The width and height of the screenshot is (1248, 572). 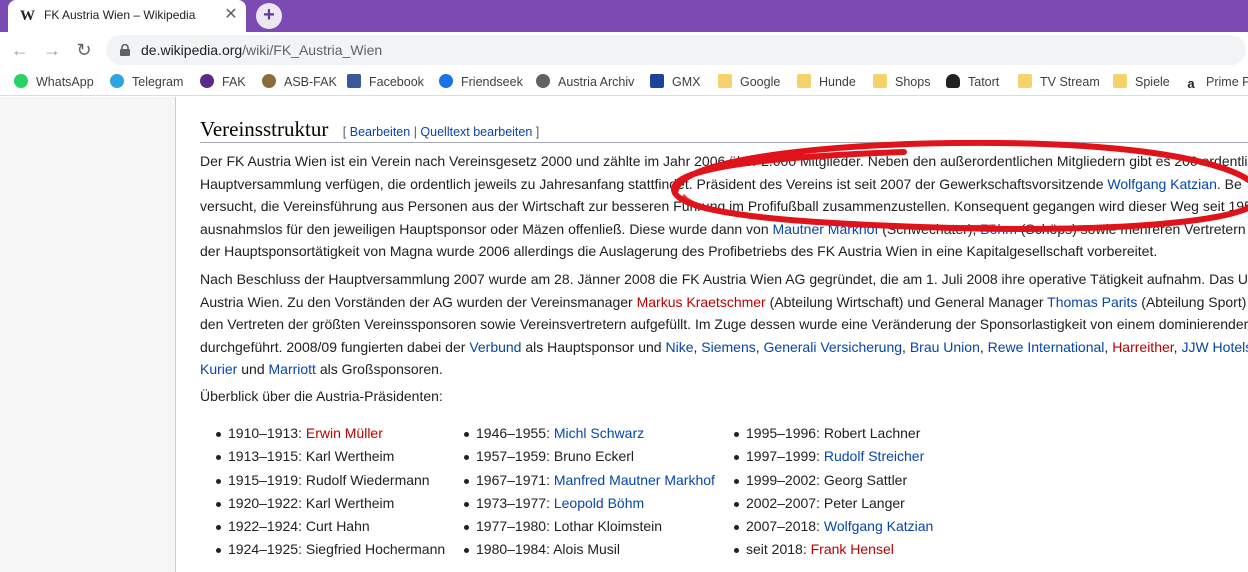 What do you see at coordinates (589, 456) in the screenshot?
I see `list-item: 1957–1959: Bruno Eckerl` at bounding box center [589, 456].